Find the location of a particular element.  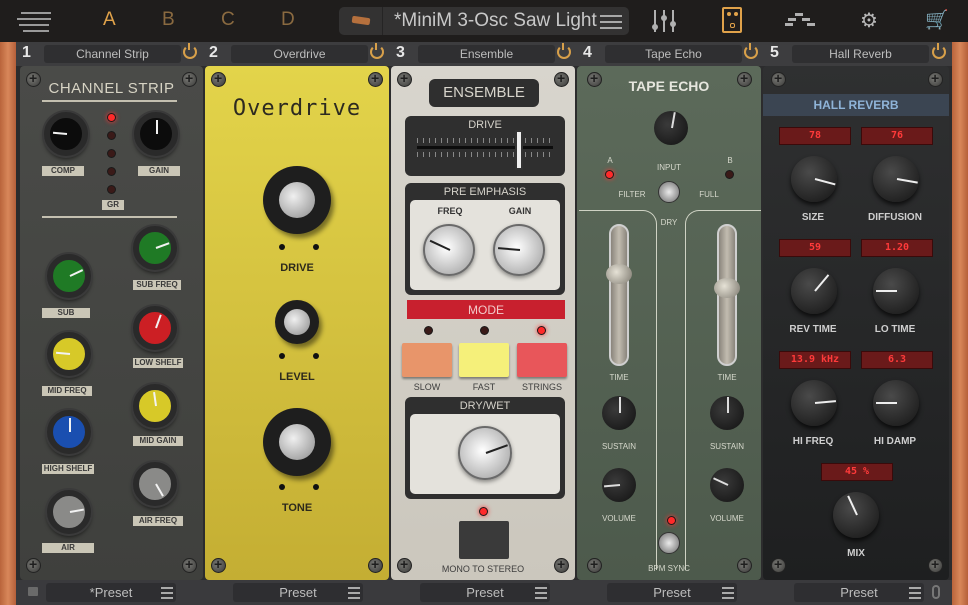

slow-button is located at coordinates (427, 360).